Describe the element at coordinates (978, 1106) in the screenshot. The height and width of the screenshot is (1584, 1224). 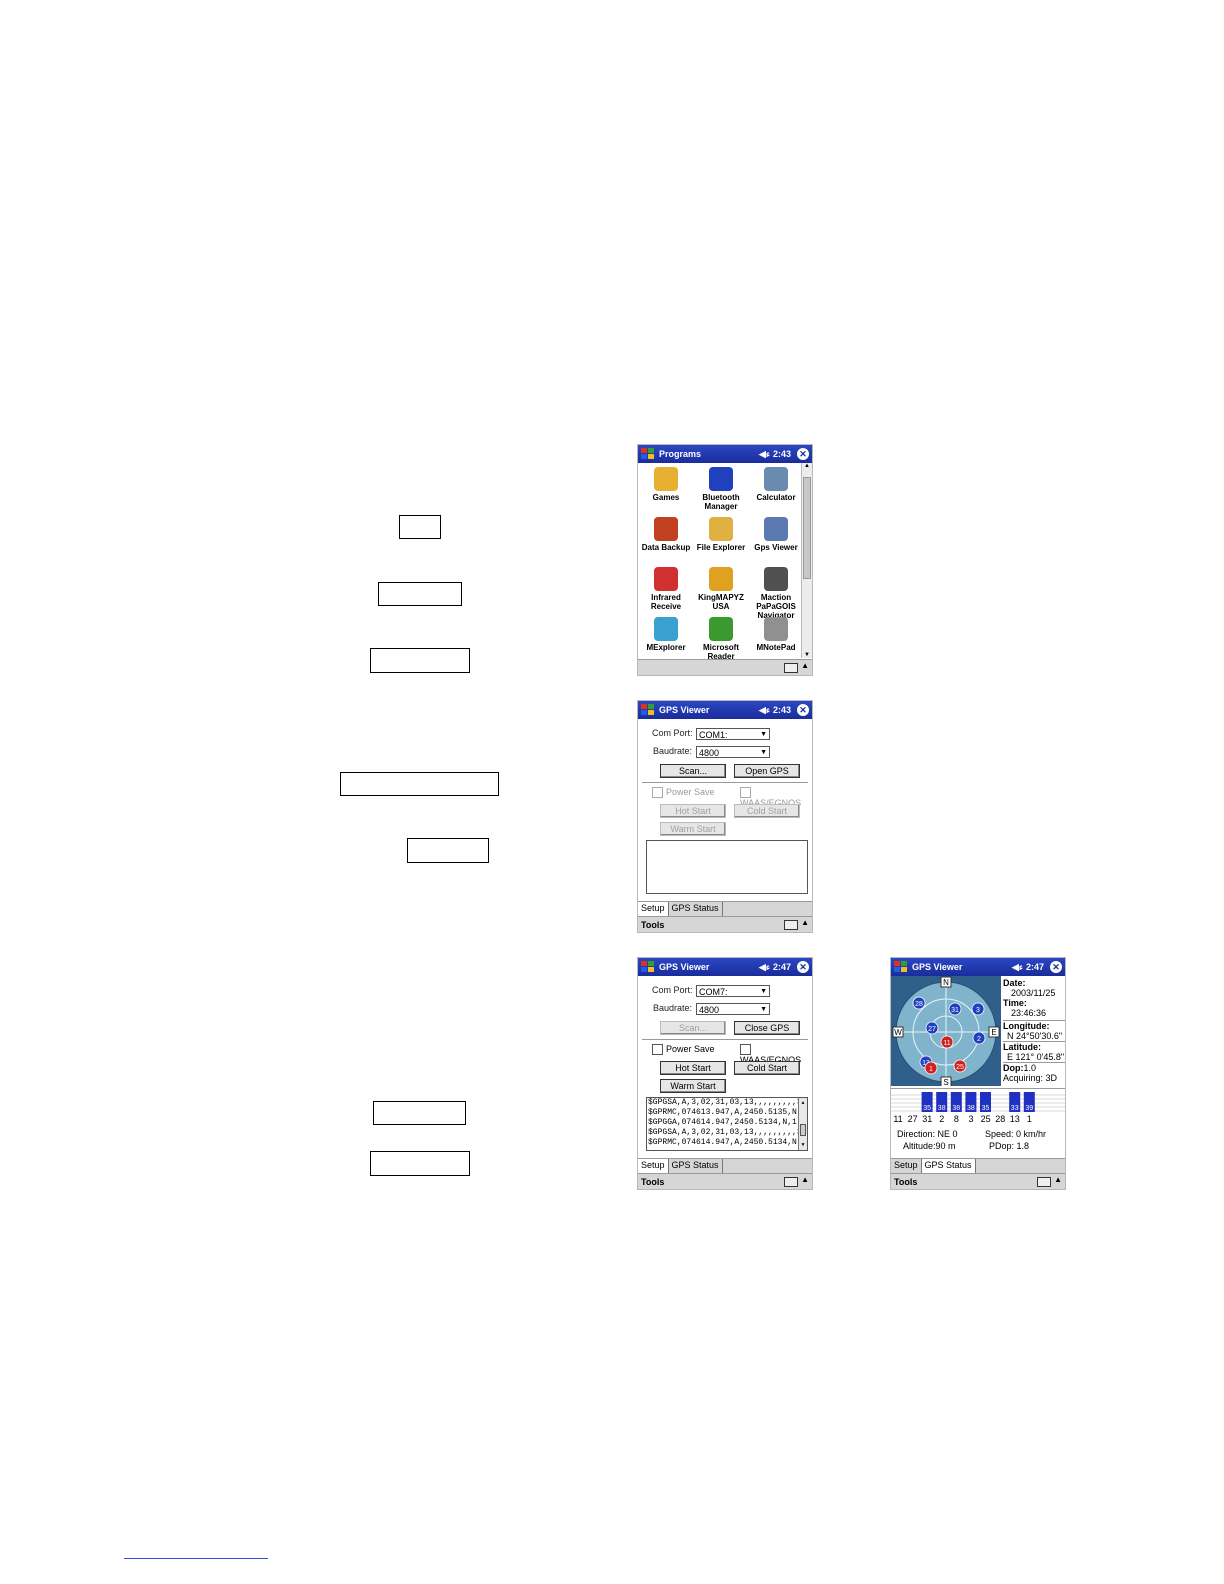
I see `signal-strength-panel: 11 35 27 38 31 38 2 38 8 35 3 25 33 28 39 13 1` at that location.